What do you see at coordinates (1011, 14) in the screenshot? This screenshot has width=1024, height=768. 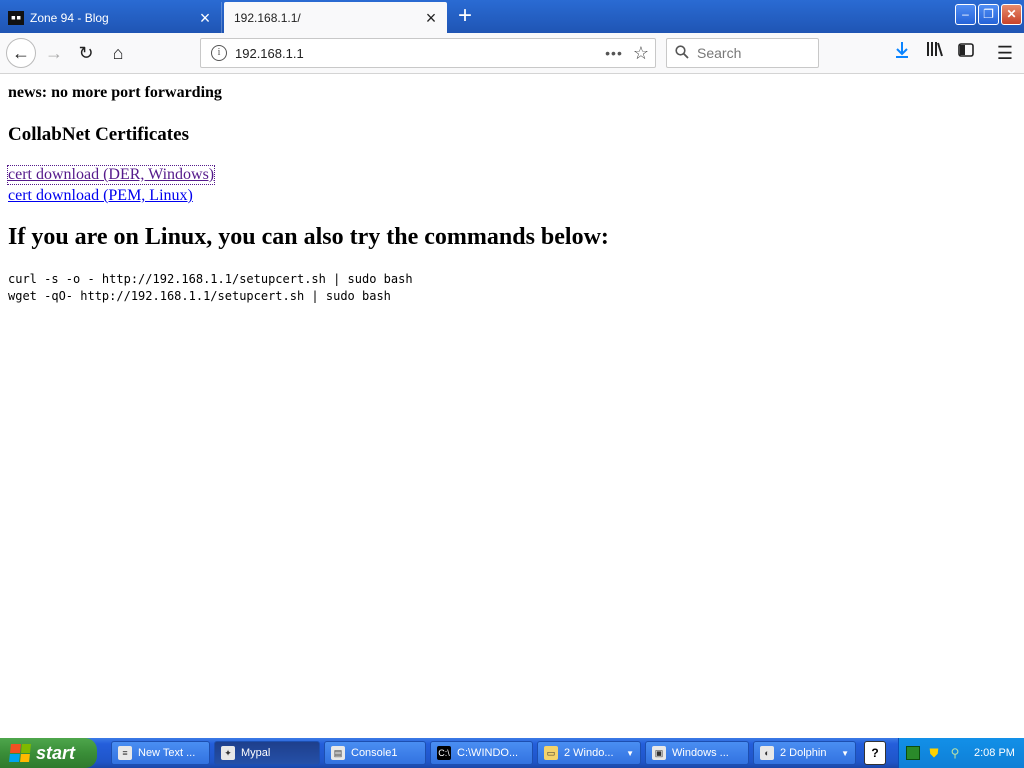 I see `close-window-button: ✕` at bounding box center [1011, 14].